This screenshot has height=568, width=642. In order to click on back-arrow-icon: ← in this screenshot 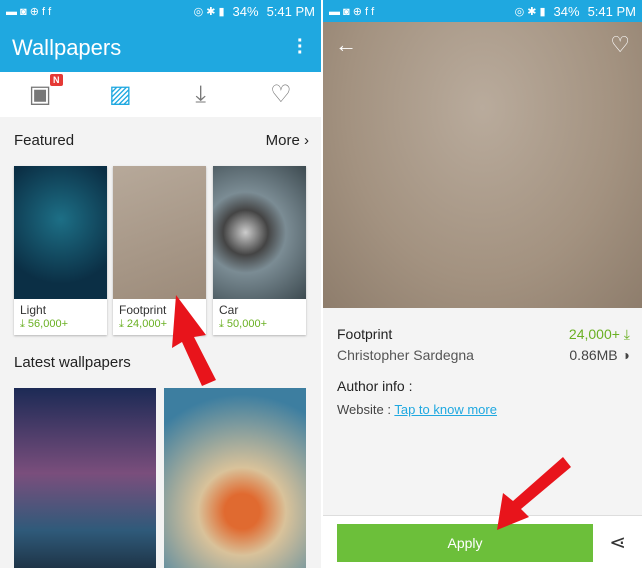, I will do `click(346, 45)`.